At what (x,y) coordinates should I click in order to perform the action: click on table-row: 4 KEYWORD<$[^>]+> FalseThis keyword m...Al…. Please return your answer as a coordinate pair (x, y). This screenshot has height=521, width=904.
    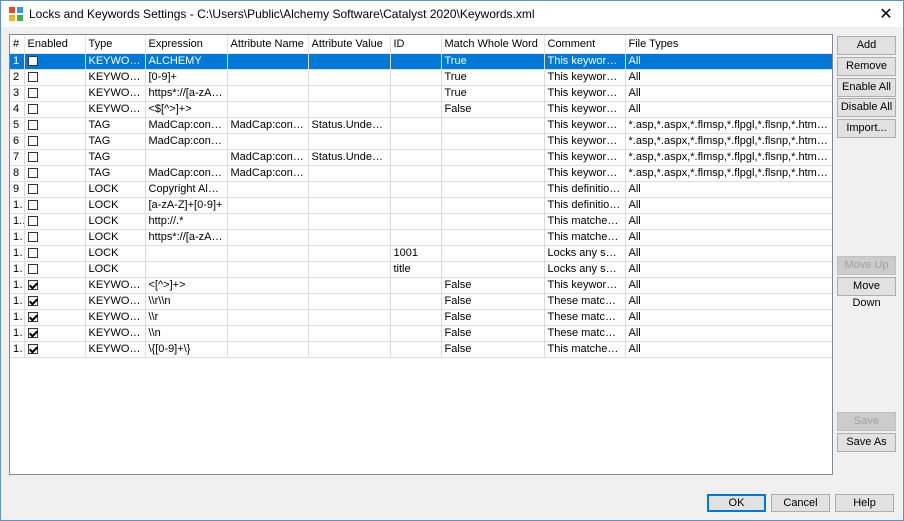
    Looking at the image, I should click on (421, 109).